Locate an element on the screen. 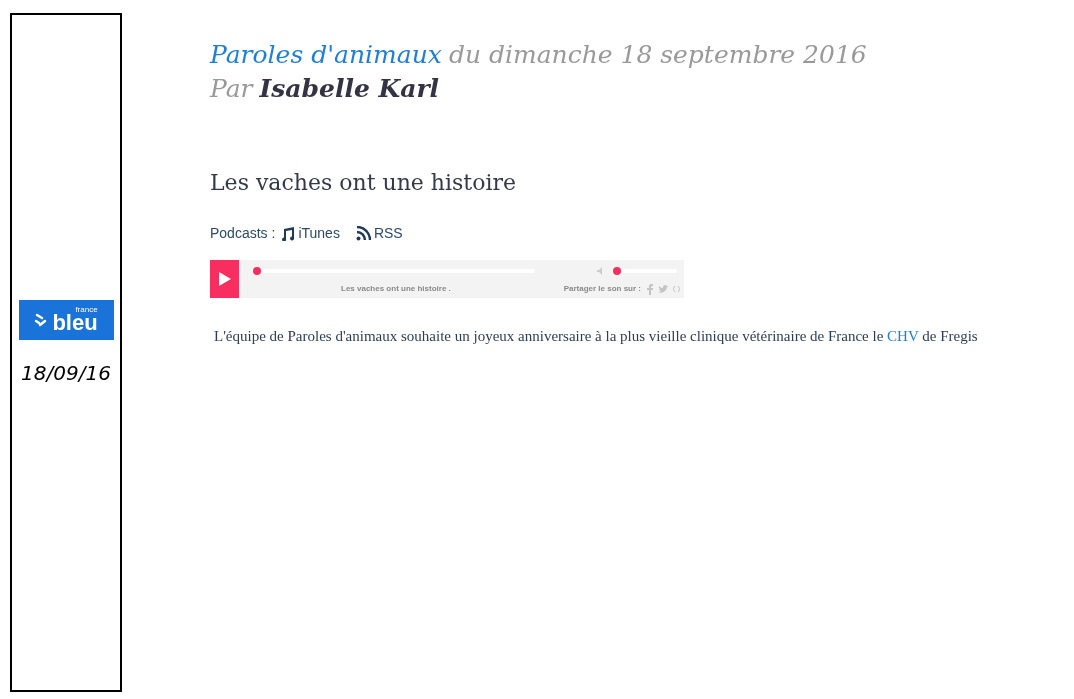 This screenshot has width=1074, height=699. volume-handle is located at coordinates (617, 271).